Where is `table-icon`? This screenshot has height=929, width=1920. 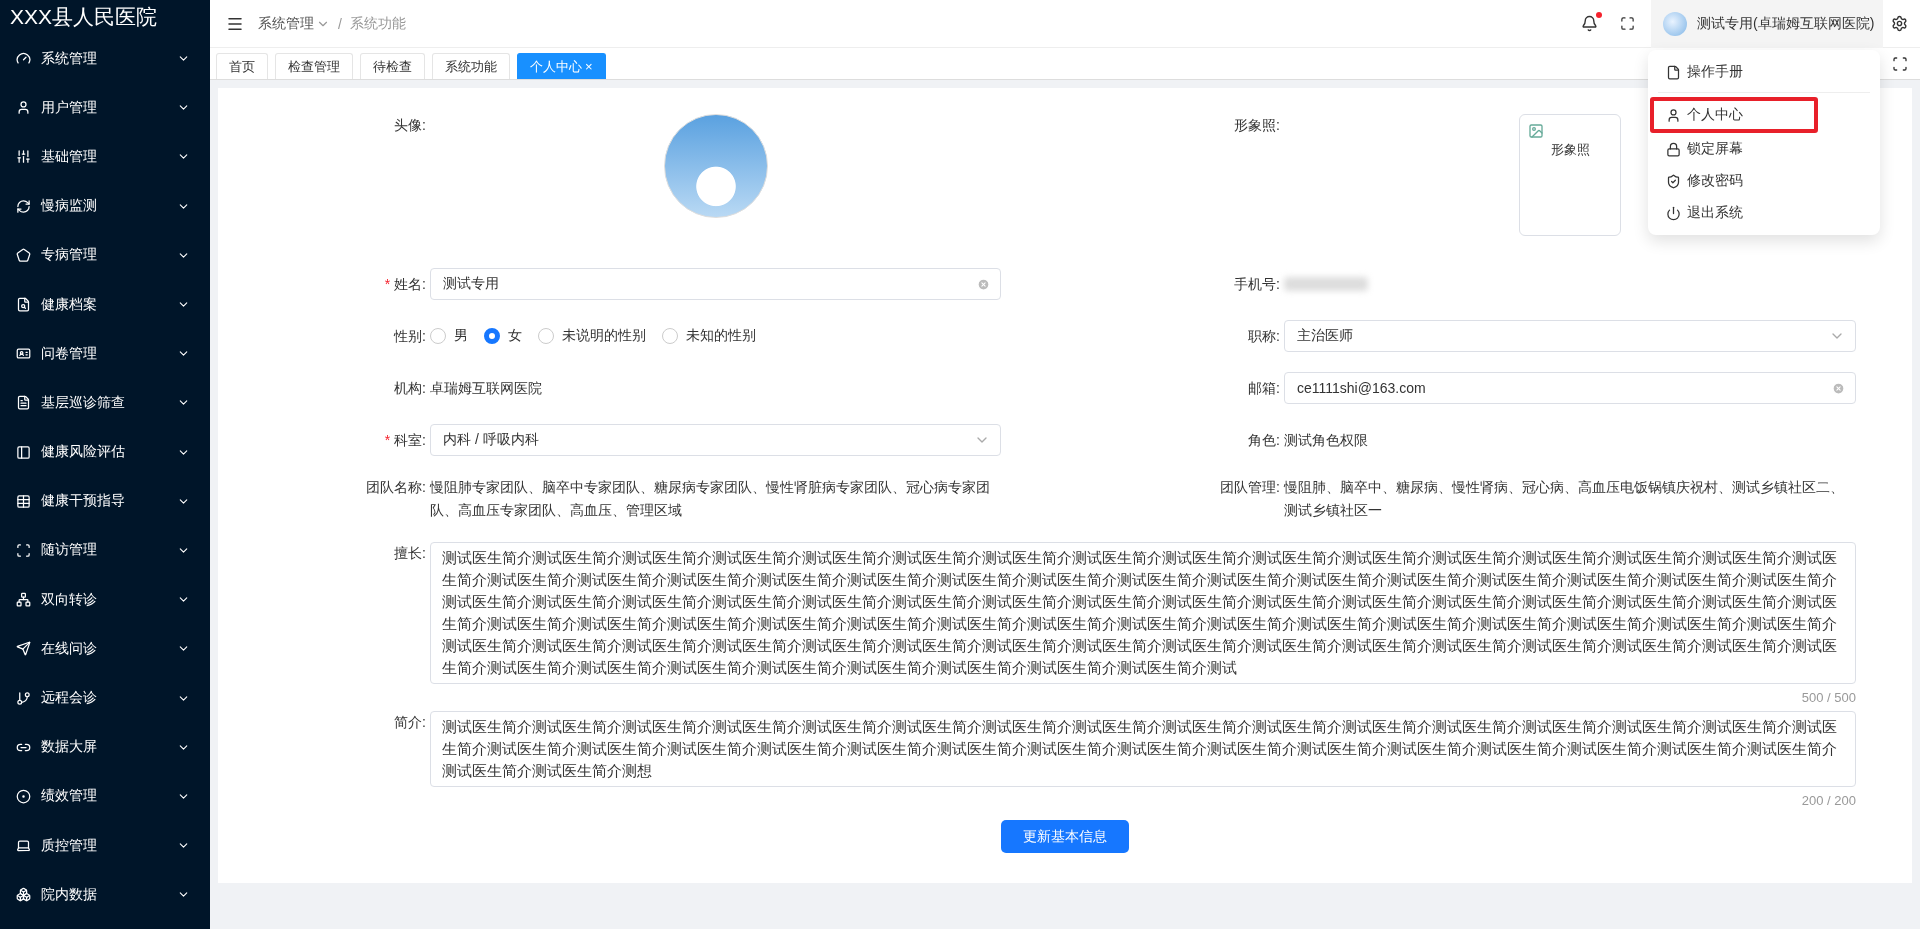
table-icon is located at coordinates (23, 501).